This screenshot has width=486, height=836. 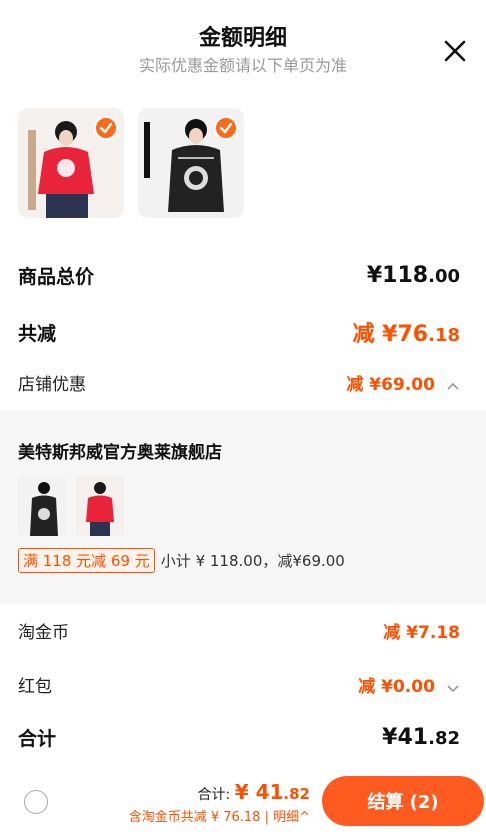 I want to click on promo-tag: 满 118 元减 69 元, so click(x=86, y=560).